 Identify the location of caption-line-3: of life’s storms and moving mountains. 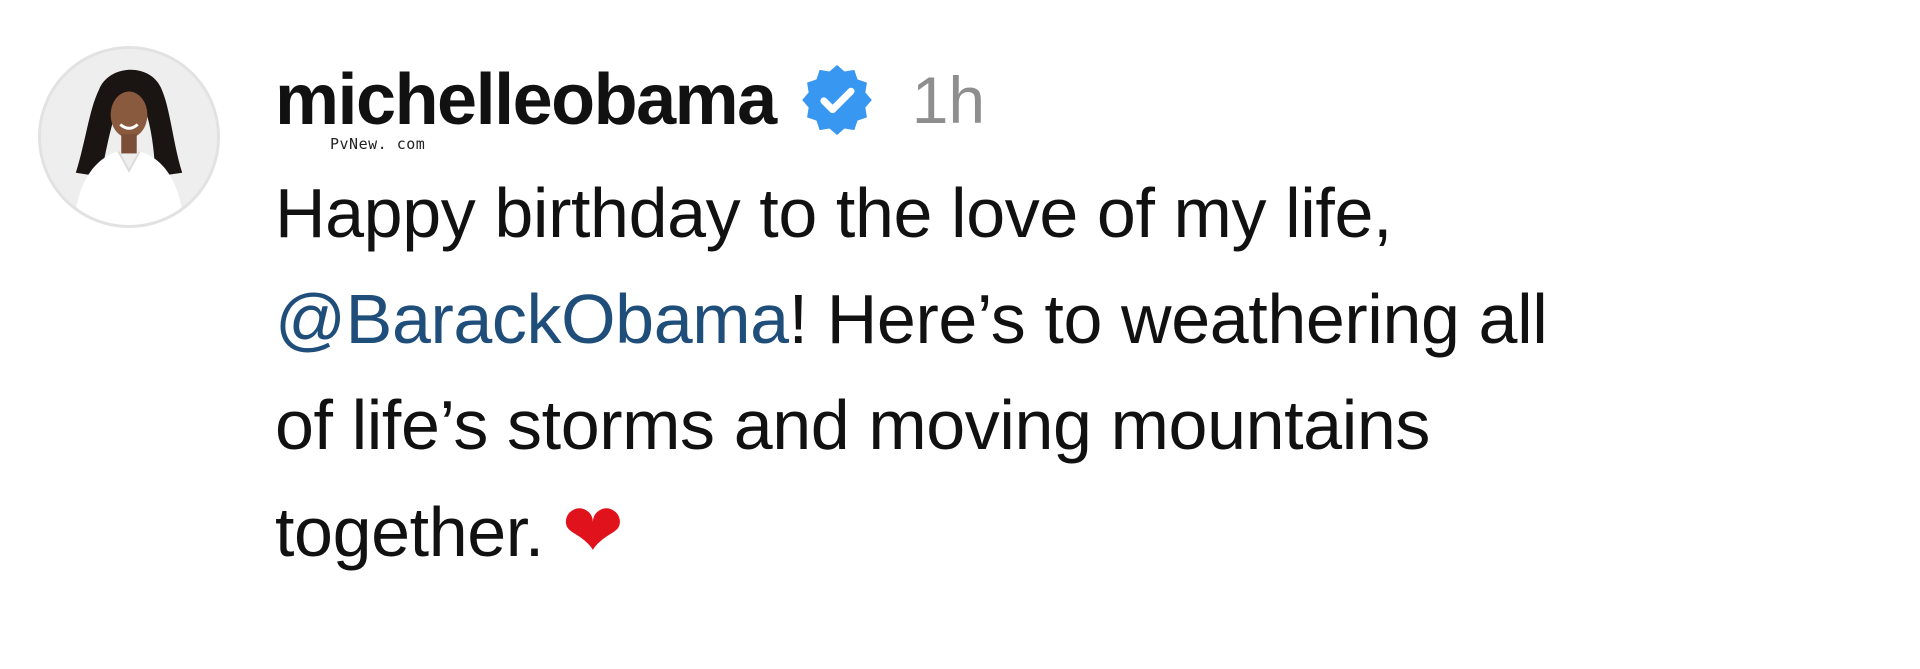
(852, 425).